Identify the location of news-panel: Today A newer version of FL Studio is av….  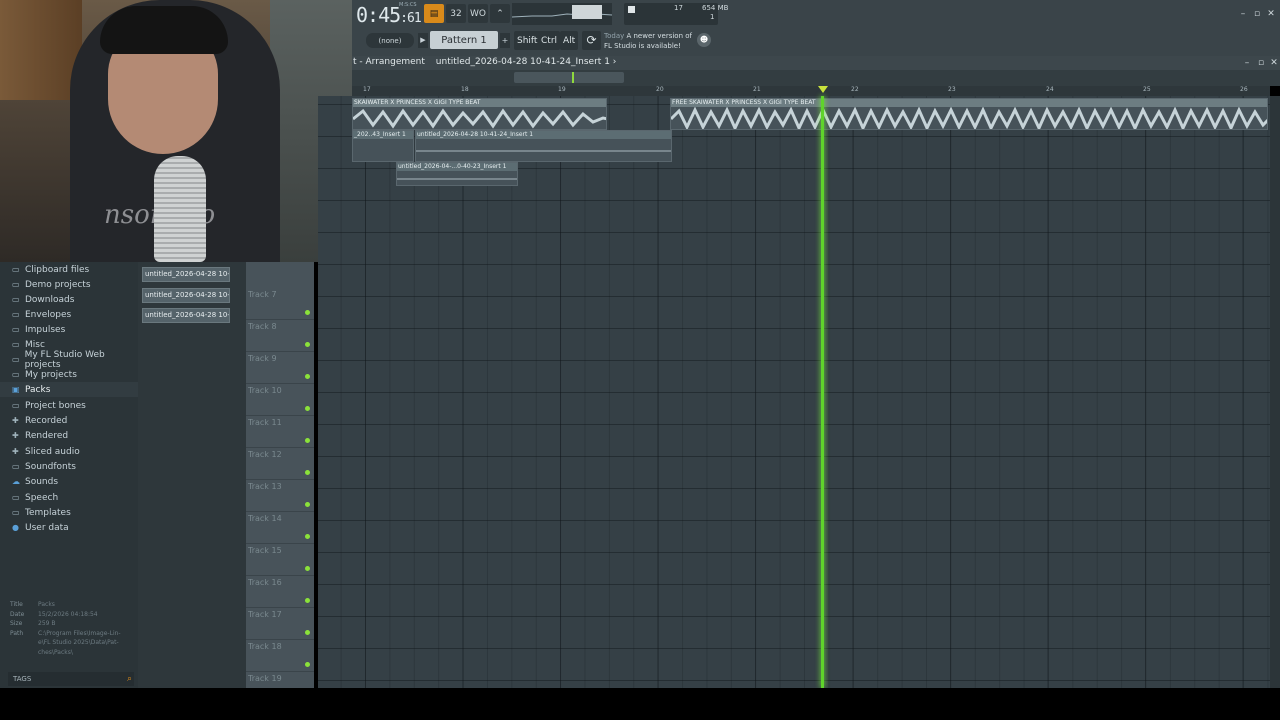
(648, 41).